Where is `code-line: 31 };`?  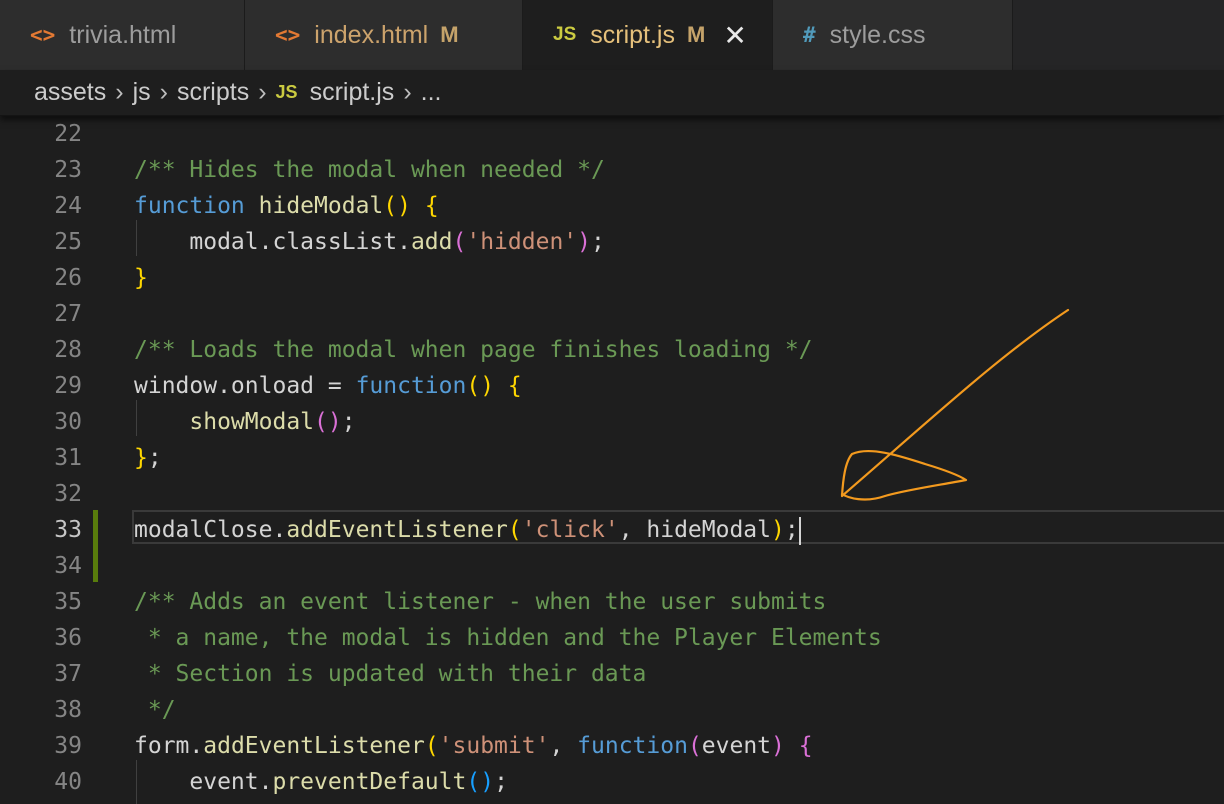 code-line: 31 }; is located at coordinates (612, 458).